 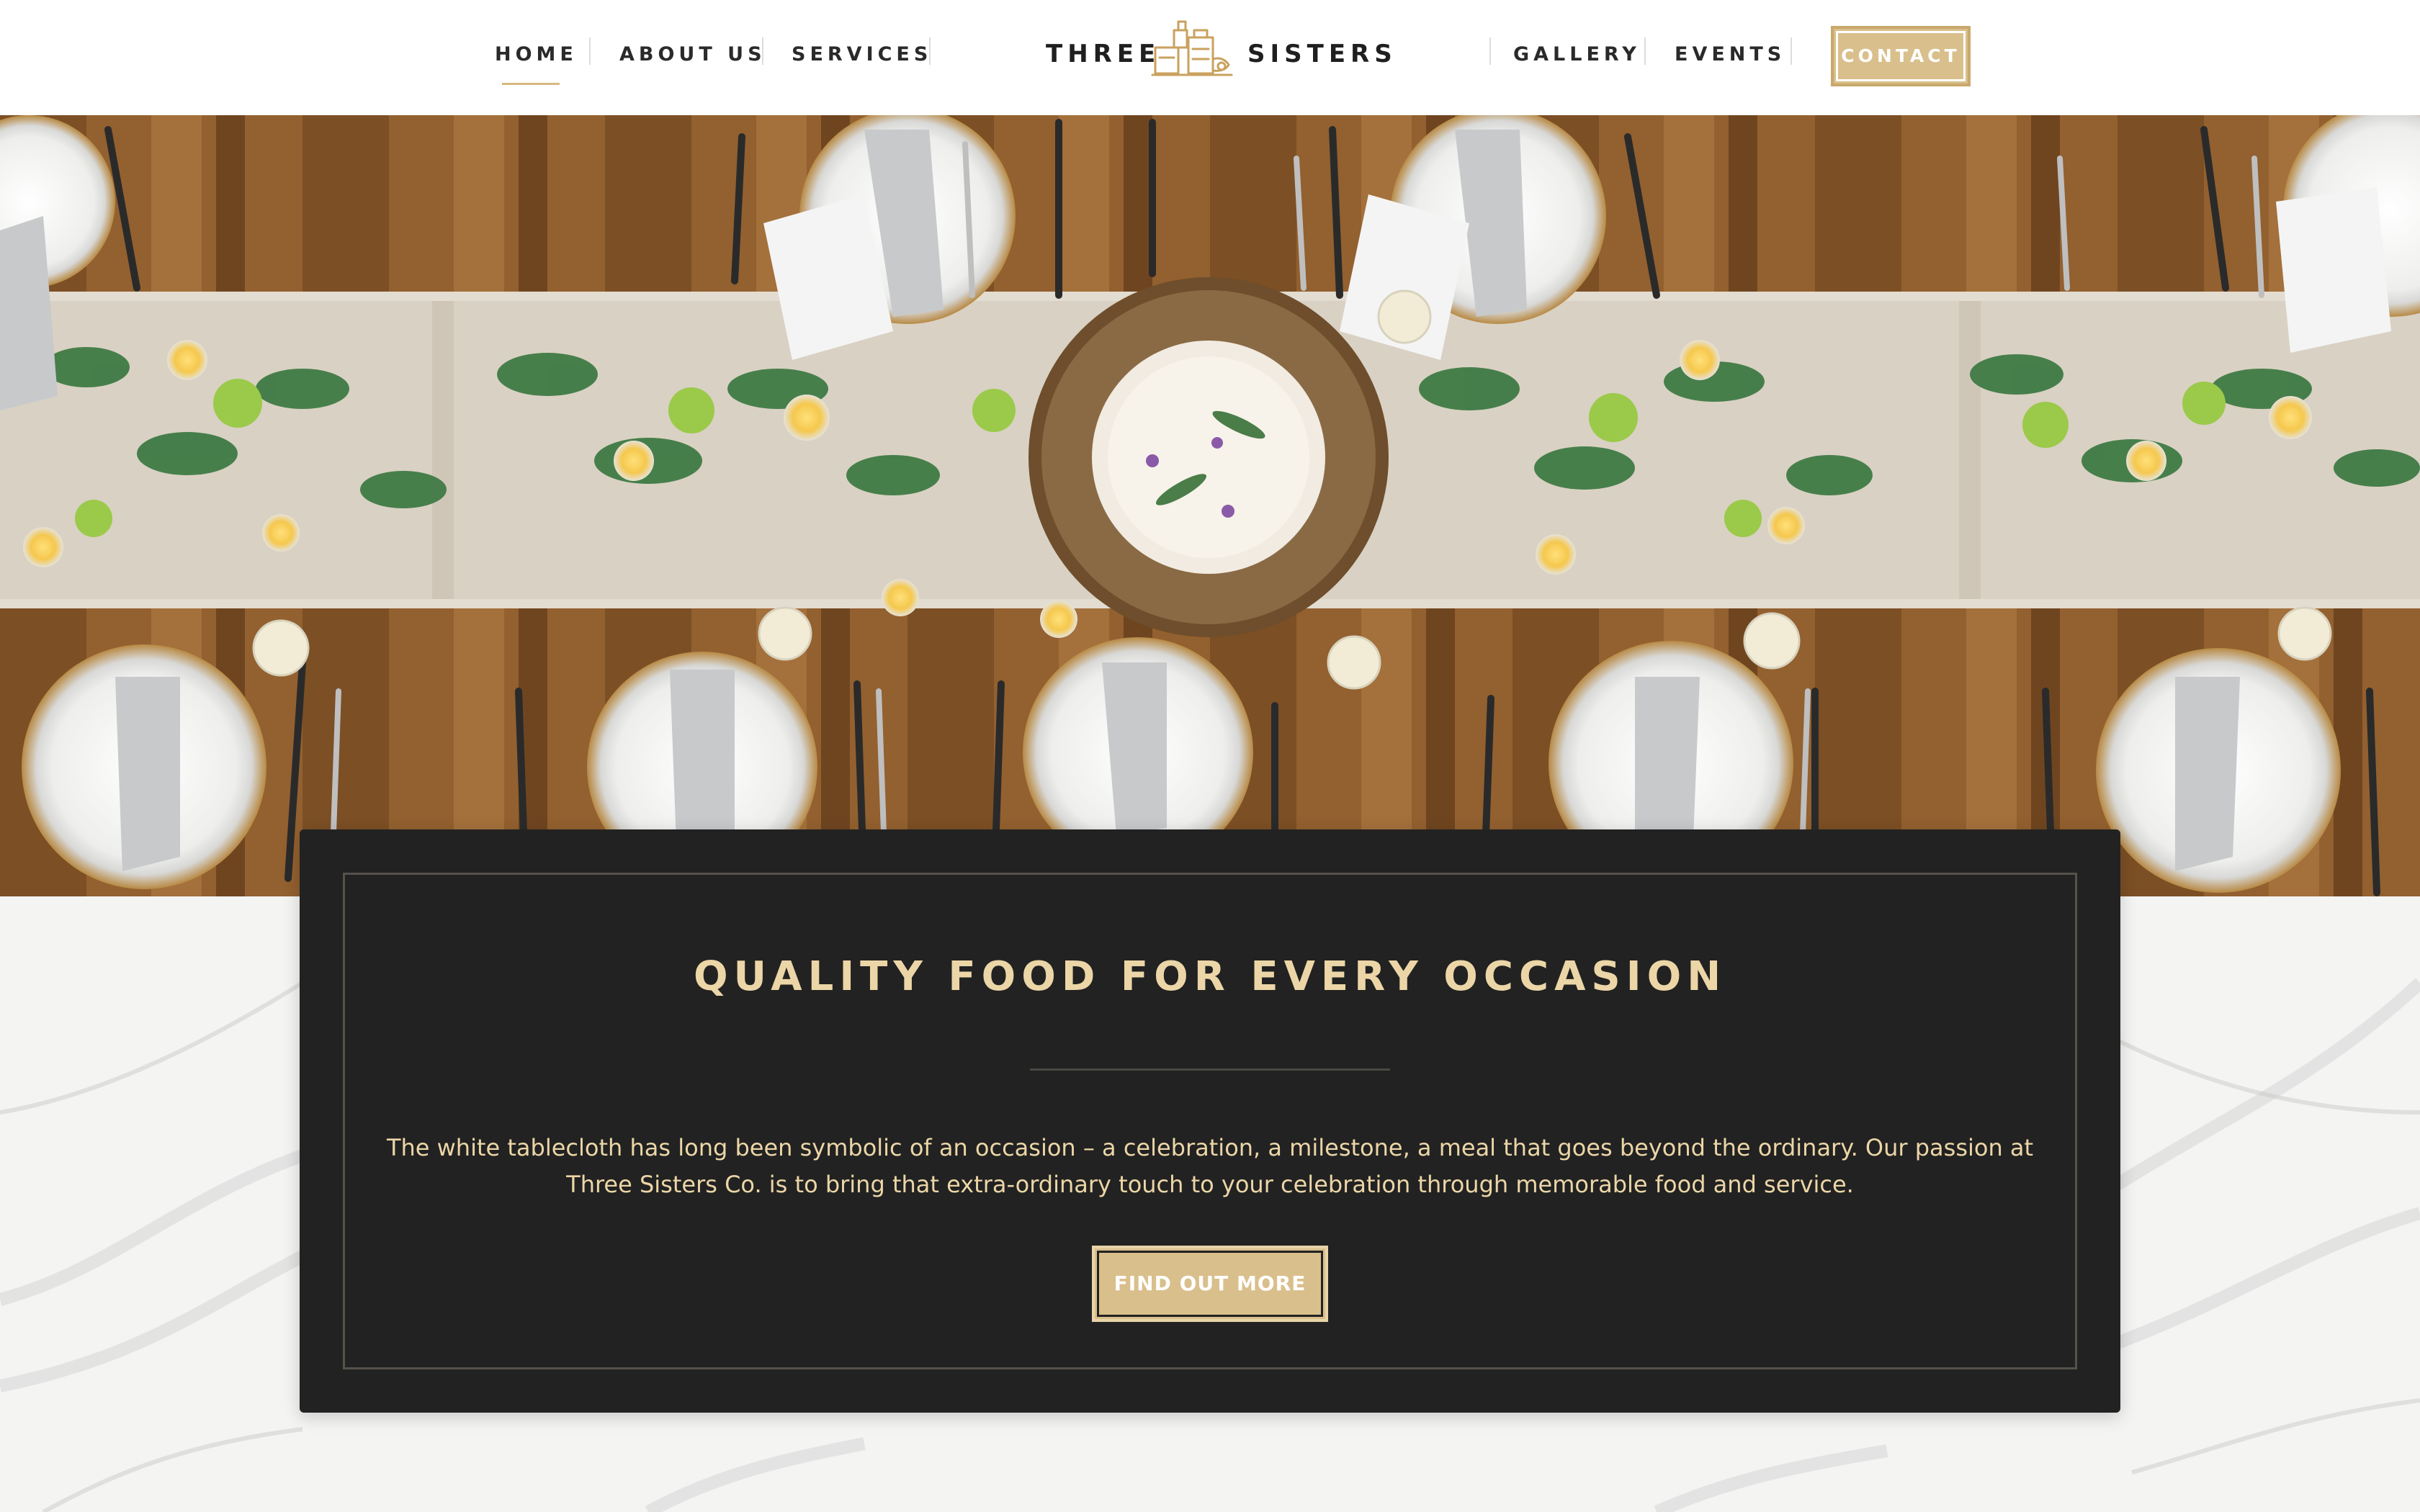 I want to click on logo-word-right: SISTERS, so click(x=1322, y=54).